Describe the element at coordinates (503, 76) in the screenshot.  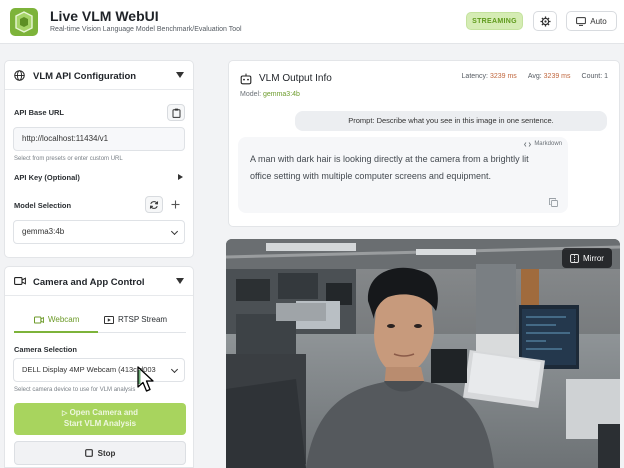
I see `latency-value: 3239 ms` at that location.